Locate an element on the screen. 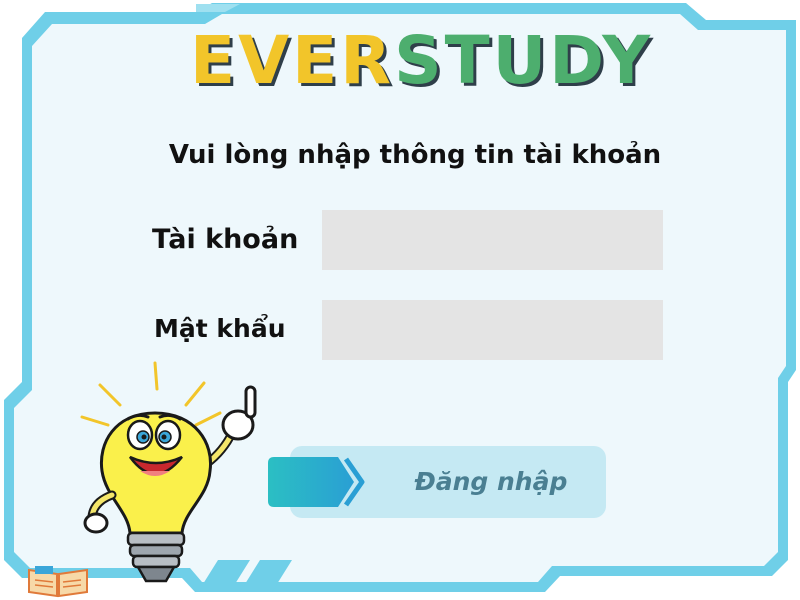  password-label: Mật khẩu is located at coordinates (220, 328).